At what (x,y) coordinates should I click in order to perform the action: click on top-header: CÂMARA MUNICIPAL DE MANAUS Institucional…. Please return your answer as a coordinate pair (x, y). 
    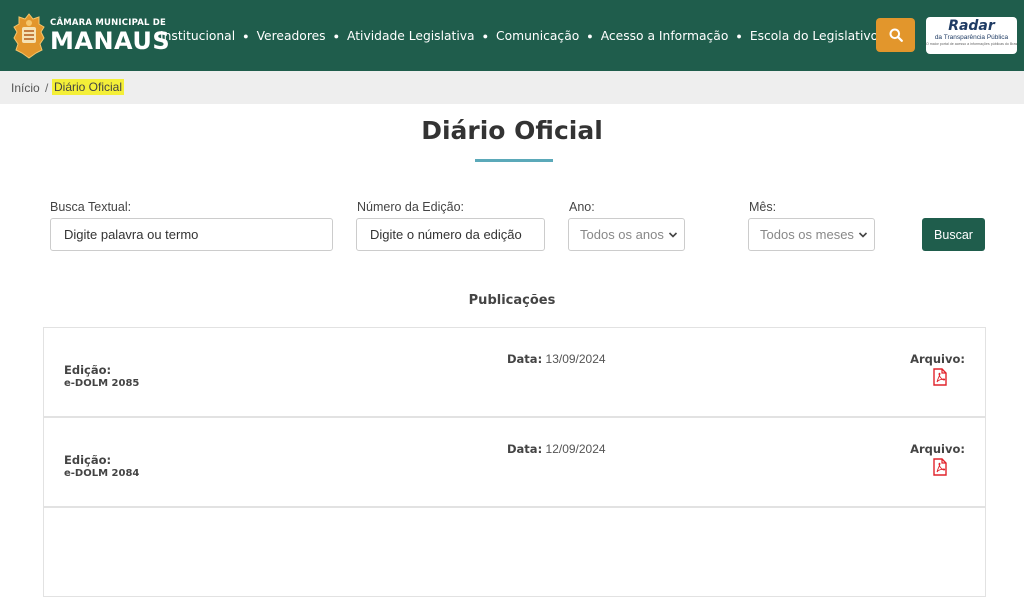
    Looking at the image, I should click on (512, 35).